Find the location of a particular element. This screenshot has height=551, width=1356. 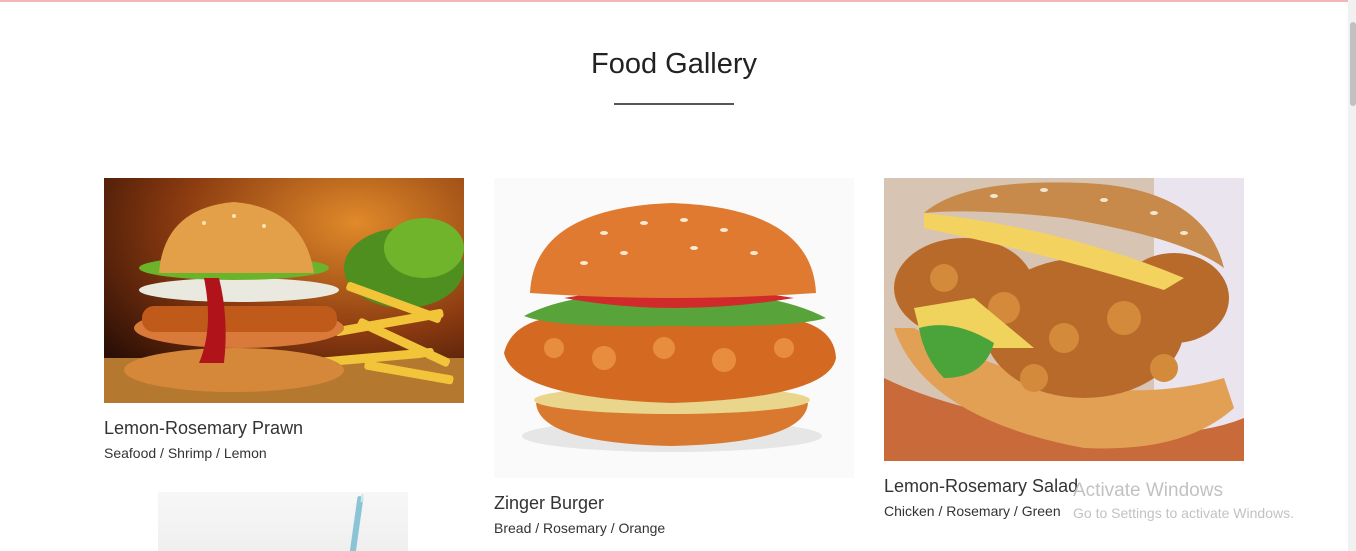

burger-with-fries-photo is located at coordinates (284, 290).